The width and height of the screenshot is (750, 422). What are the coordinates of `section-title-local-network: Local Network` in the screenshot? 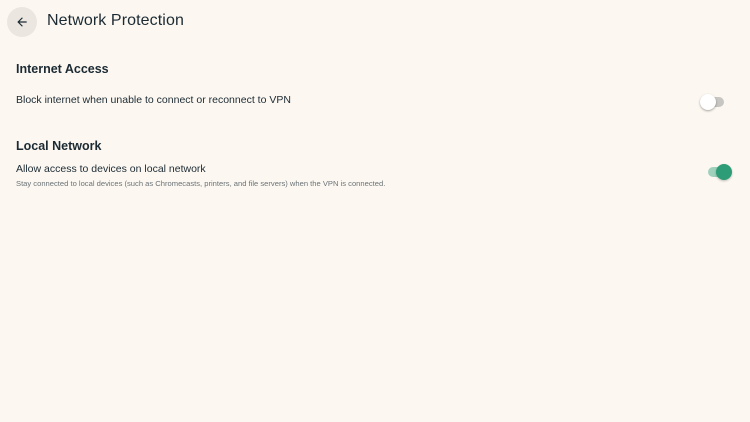 It's located at (59, 146).